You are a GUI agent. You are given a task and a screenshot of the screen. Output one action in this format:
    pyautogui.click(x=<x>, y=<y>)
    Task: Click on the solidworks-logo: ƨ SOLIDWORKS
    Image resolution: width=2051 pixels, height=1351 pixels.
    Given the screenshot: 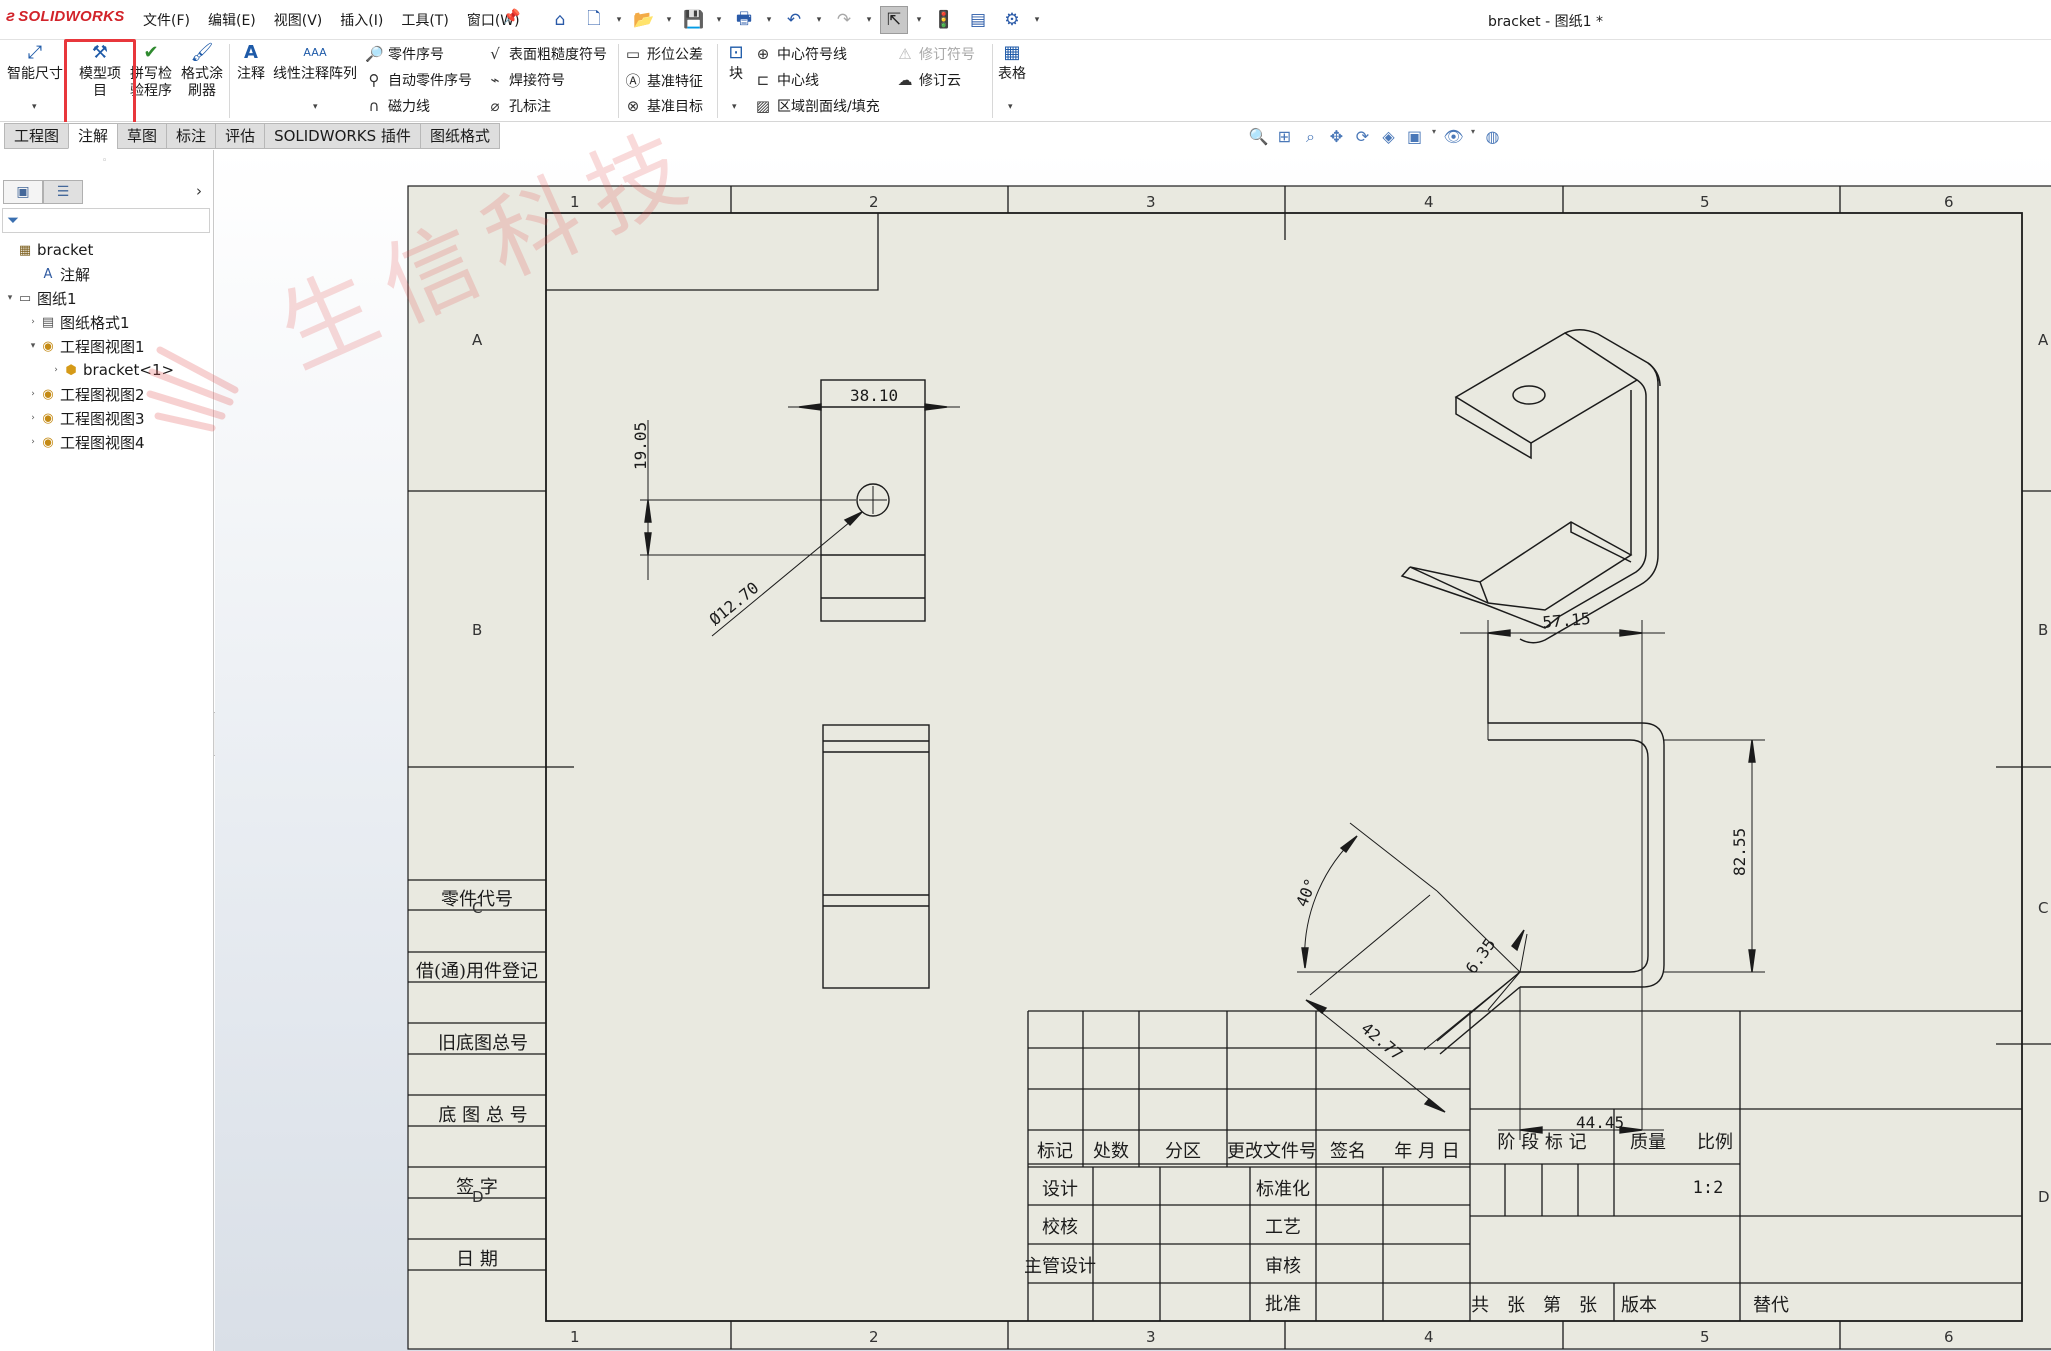 What is the action you would take?
    pyautogui.click(x=65, y=17)
    